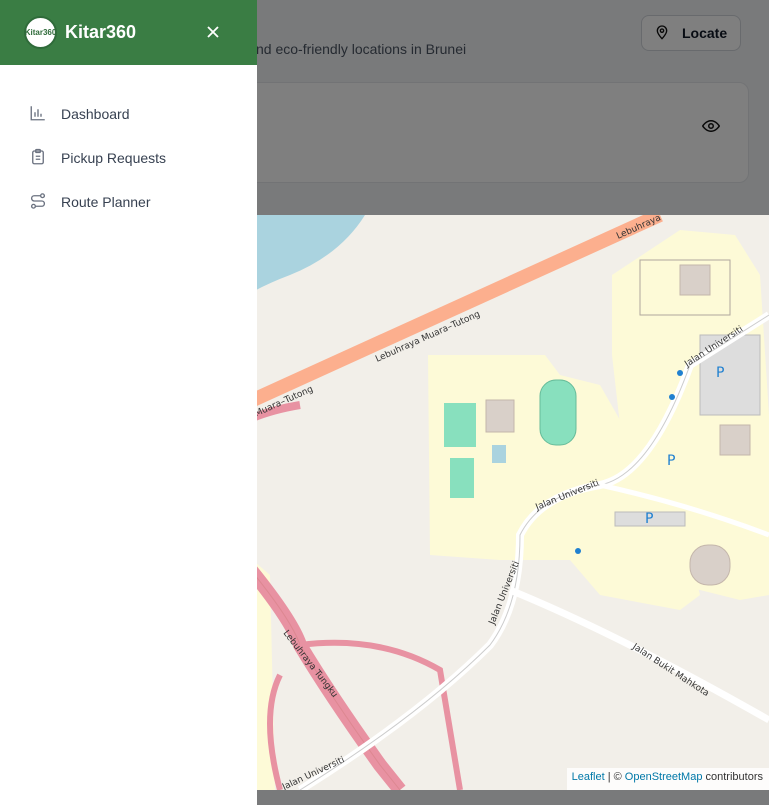 The image size is (769, 805). Describe the element at coordinates (38, 114) in the screenshot. I see `chart-icon` at that location.